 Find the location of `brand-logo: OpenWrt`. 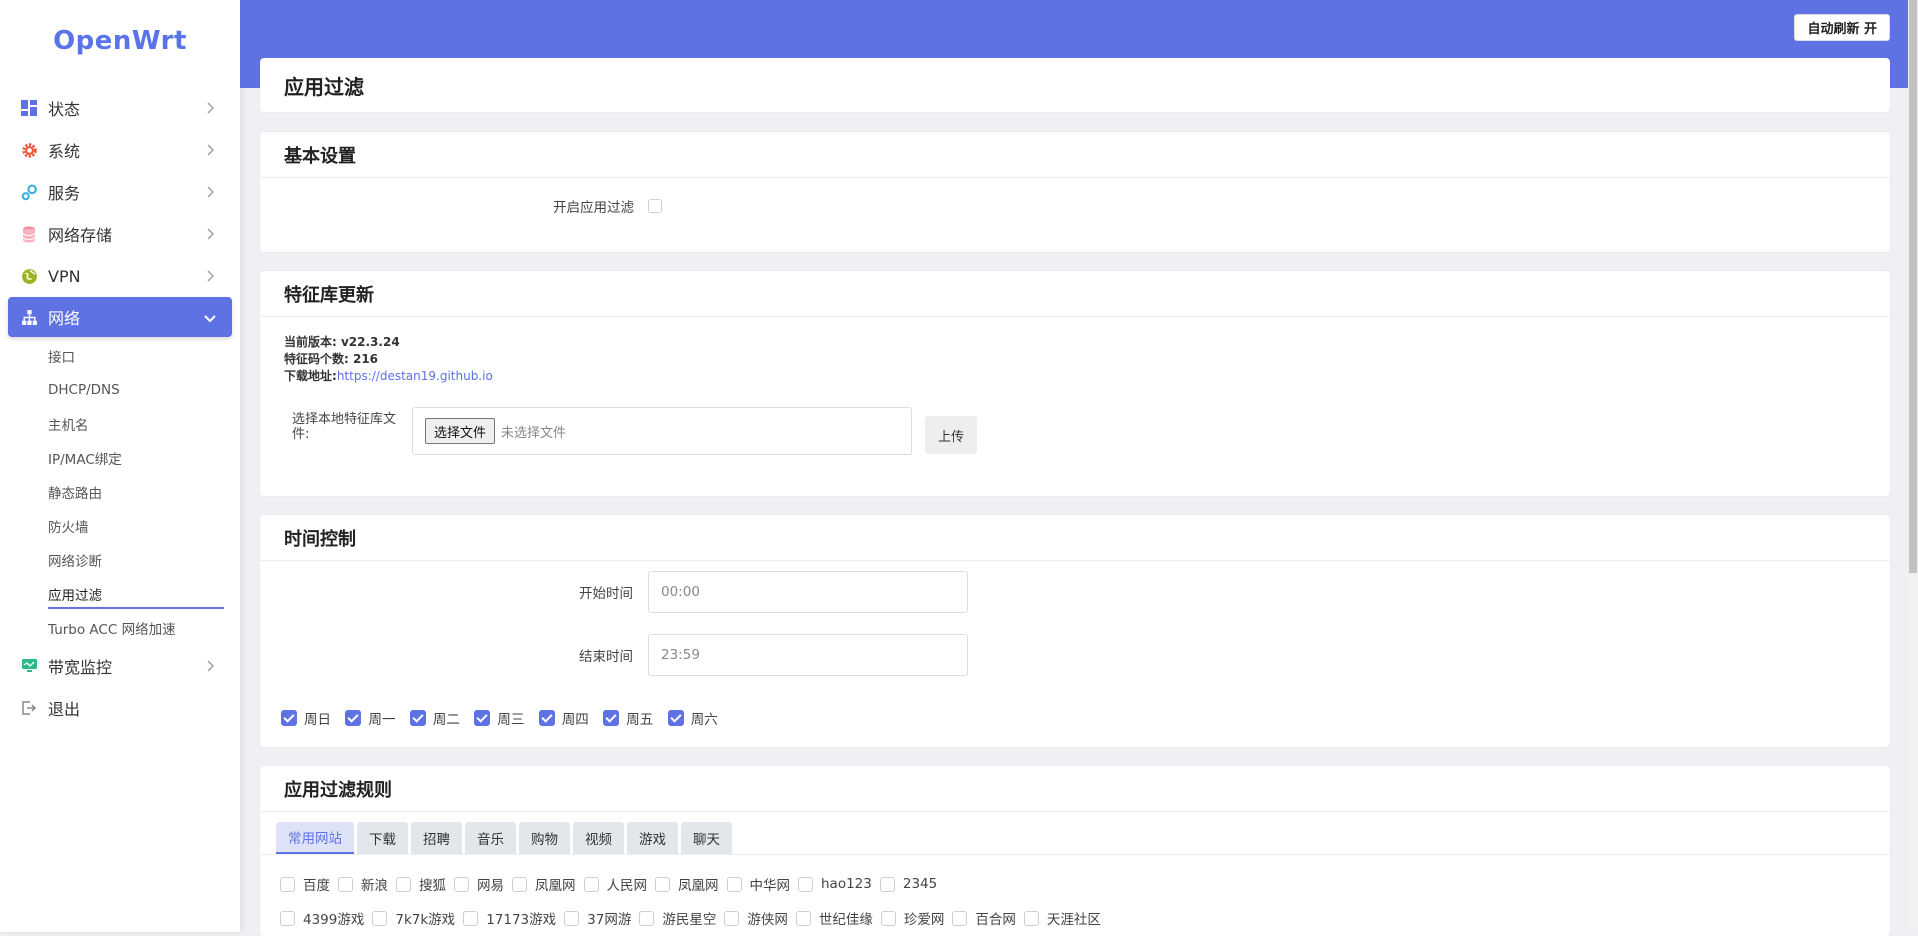

brand-logo: OpenWrt is located at coordinates (120, 41).